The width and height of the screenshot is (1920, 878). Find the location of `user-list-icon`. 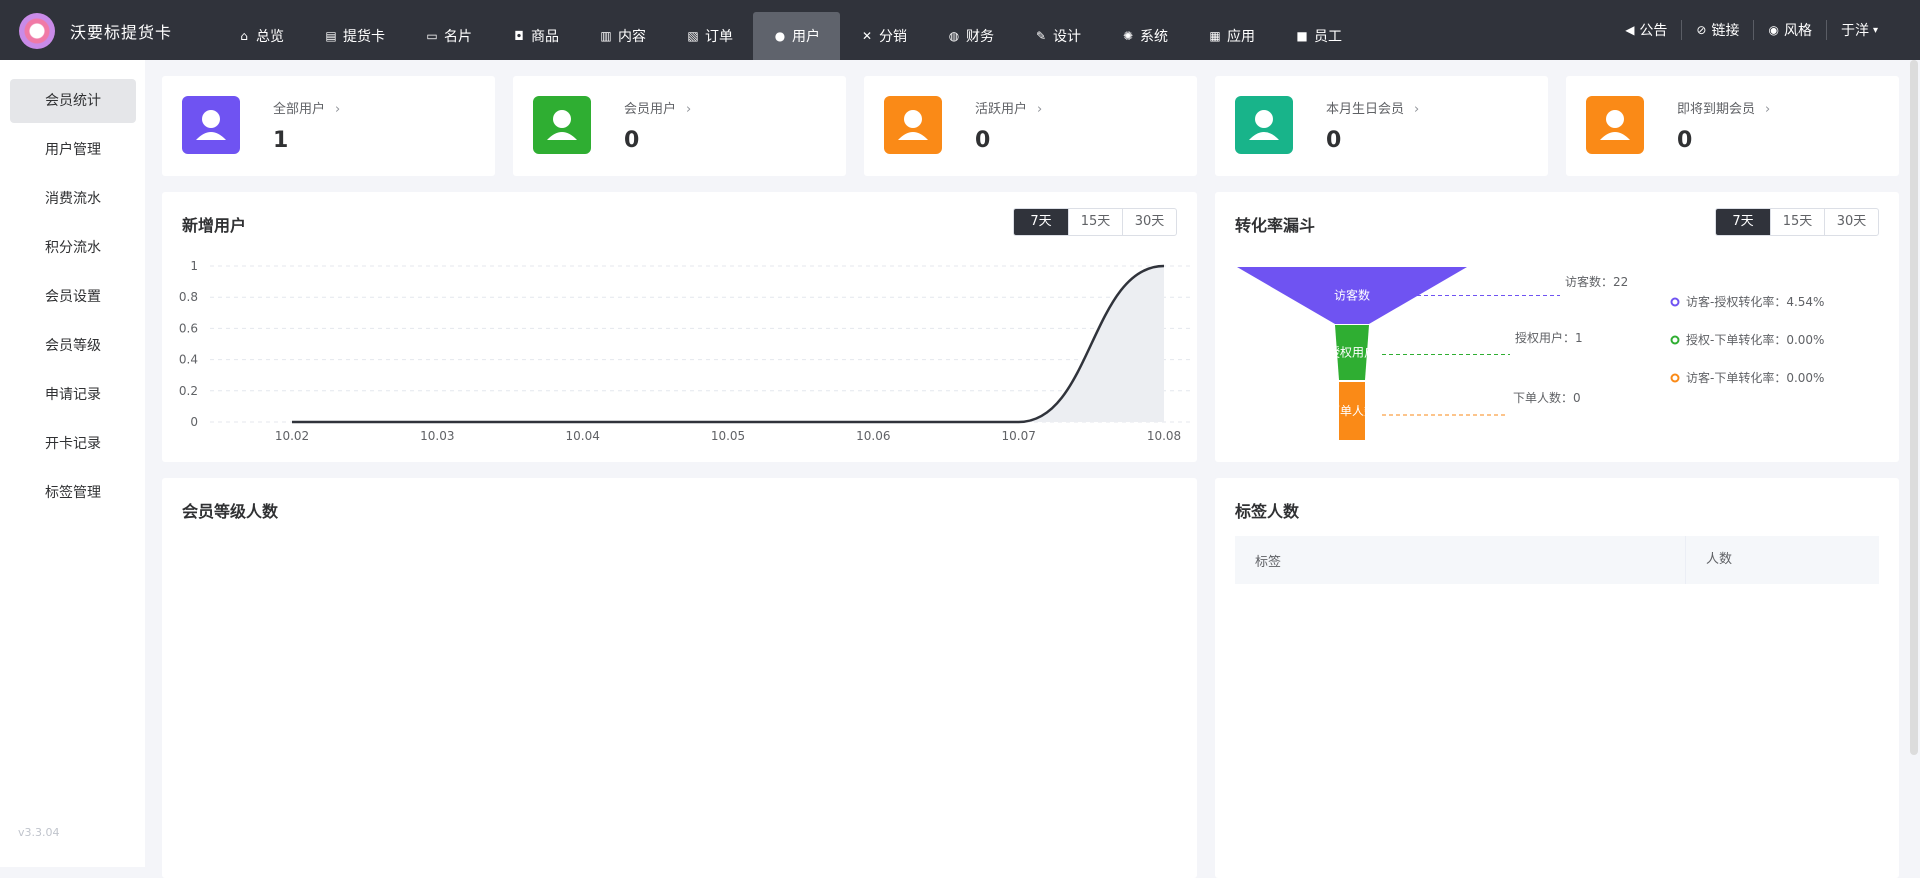

user-list-icon is located at coordinates (211, 125).